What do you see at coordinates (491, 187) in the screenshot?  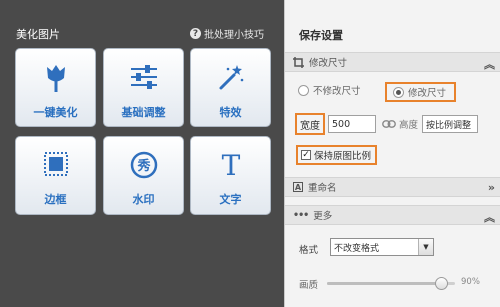 I see `expand-chevron-icon: »` at bounding box center [491, 187].